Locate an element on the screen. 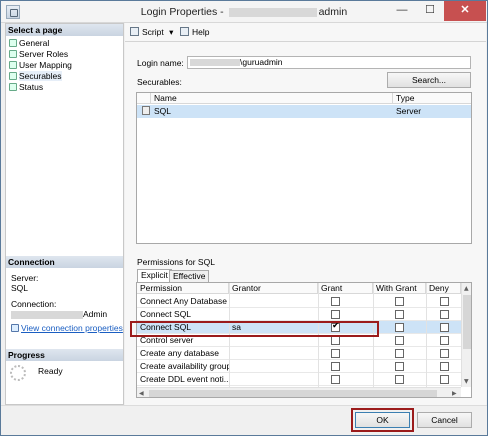 This screenshot has width=488, height=436. toolbar: Script ▾ Help is located at coordinates (305, 32).